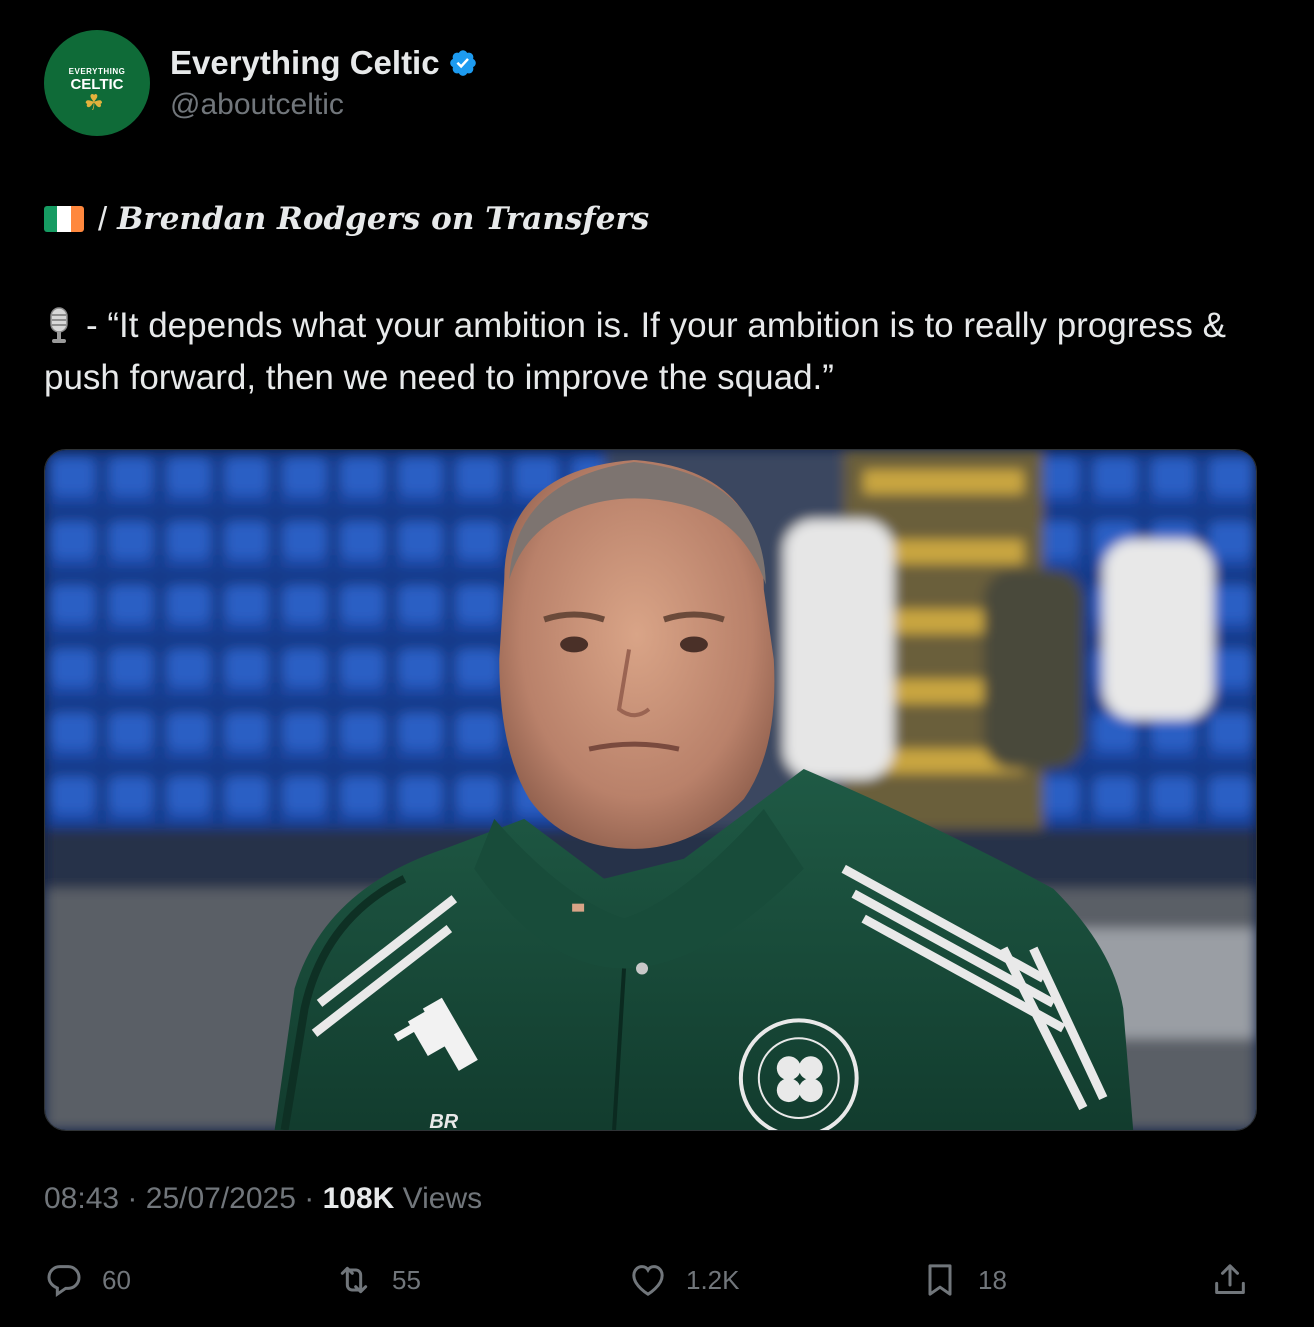 The image size is (1314, 1327). What do you see at coordinates (992, 1279) in the screenshot?
I see `bookmark-count: 18` at bounding box center [992, 1279].